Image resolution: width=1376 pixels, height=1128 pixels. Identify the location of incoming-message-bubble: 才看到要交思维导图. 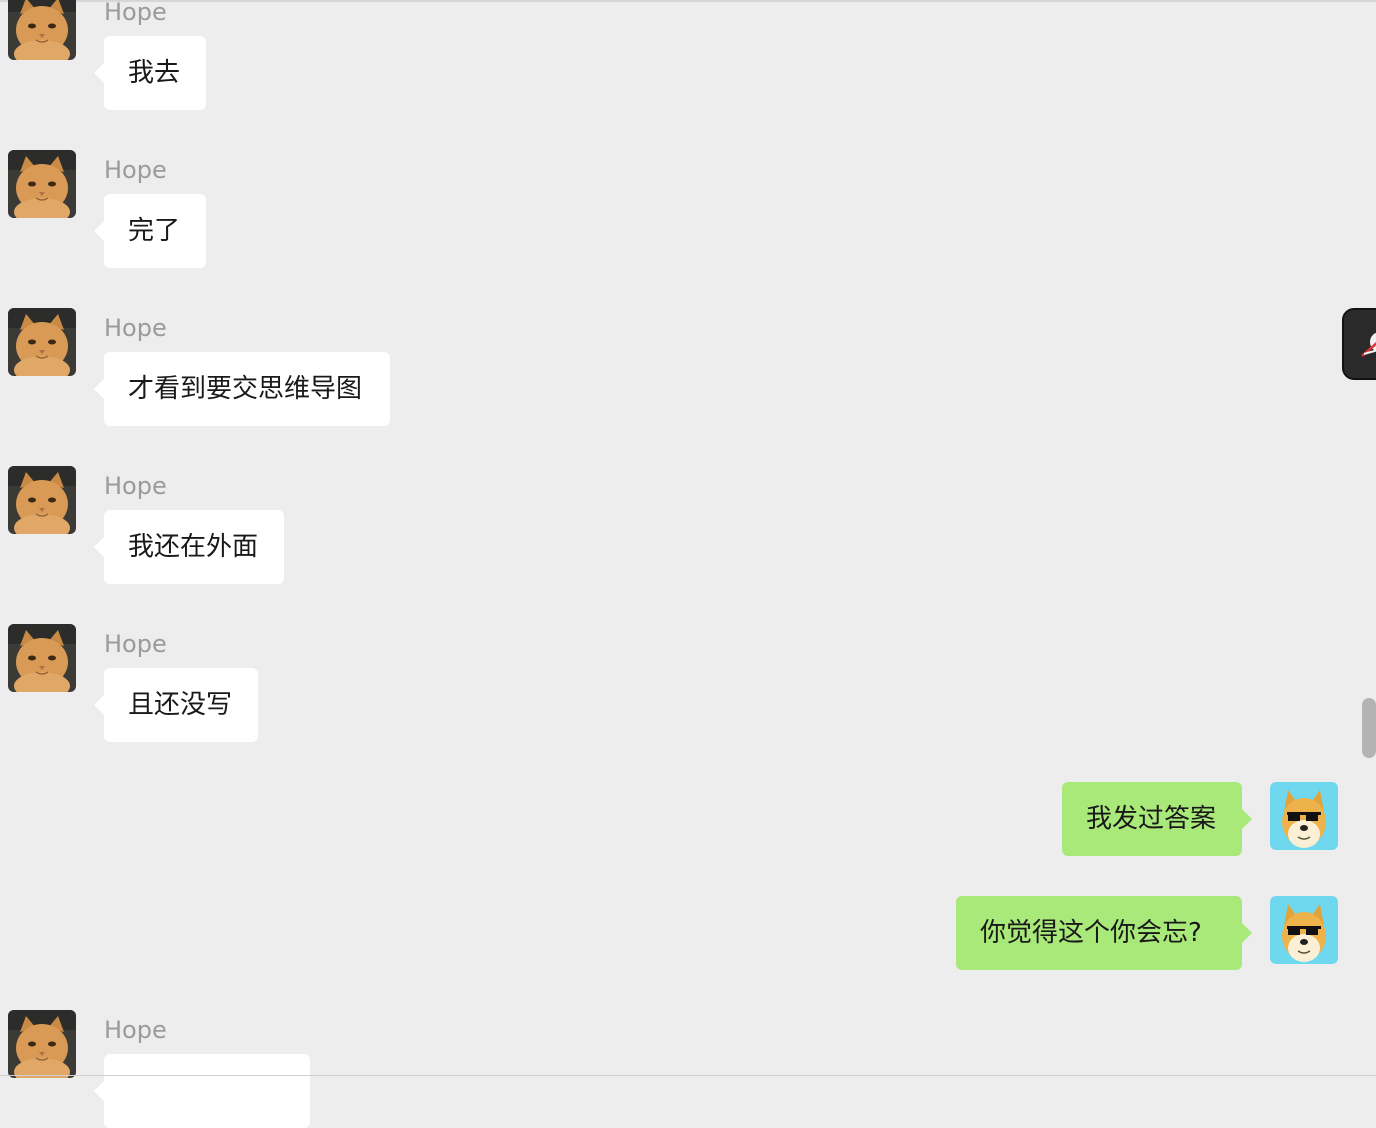
(242, 389).